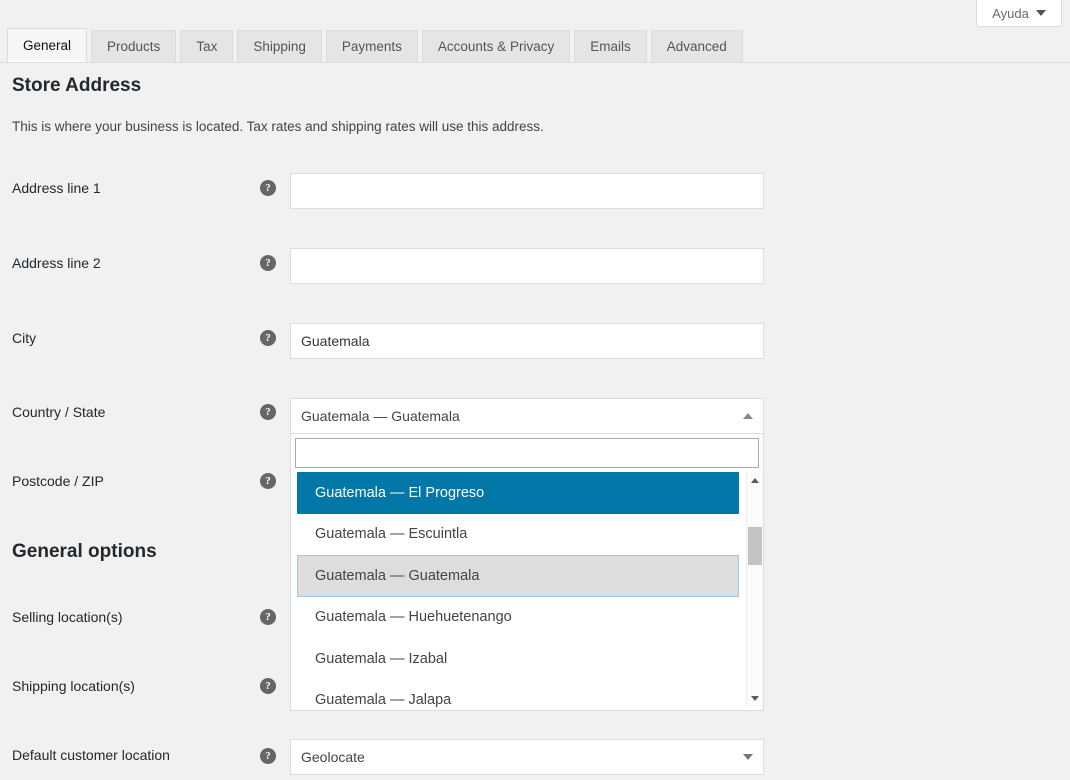  I want to click on dropdown-search-wrapper, so click(527, 453).